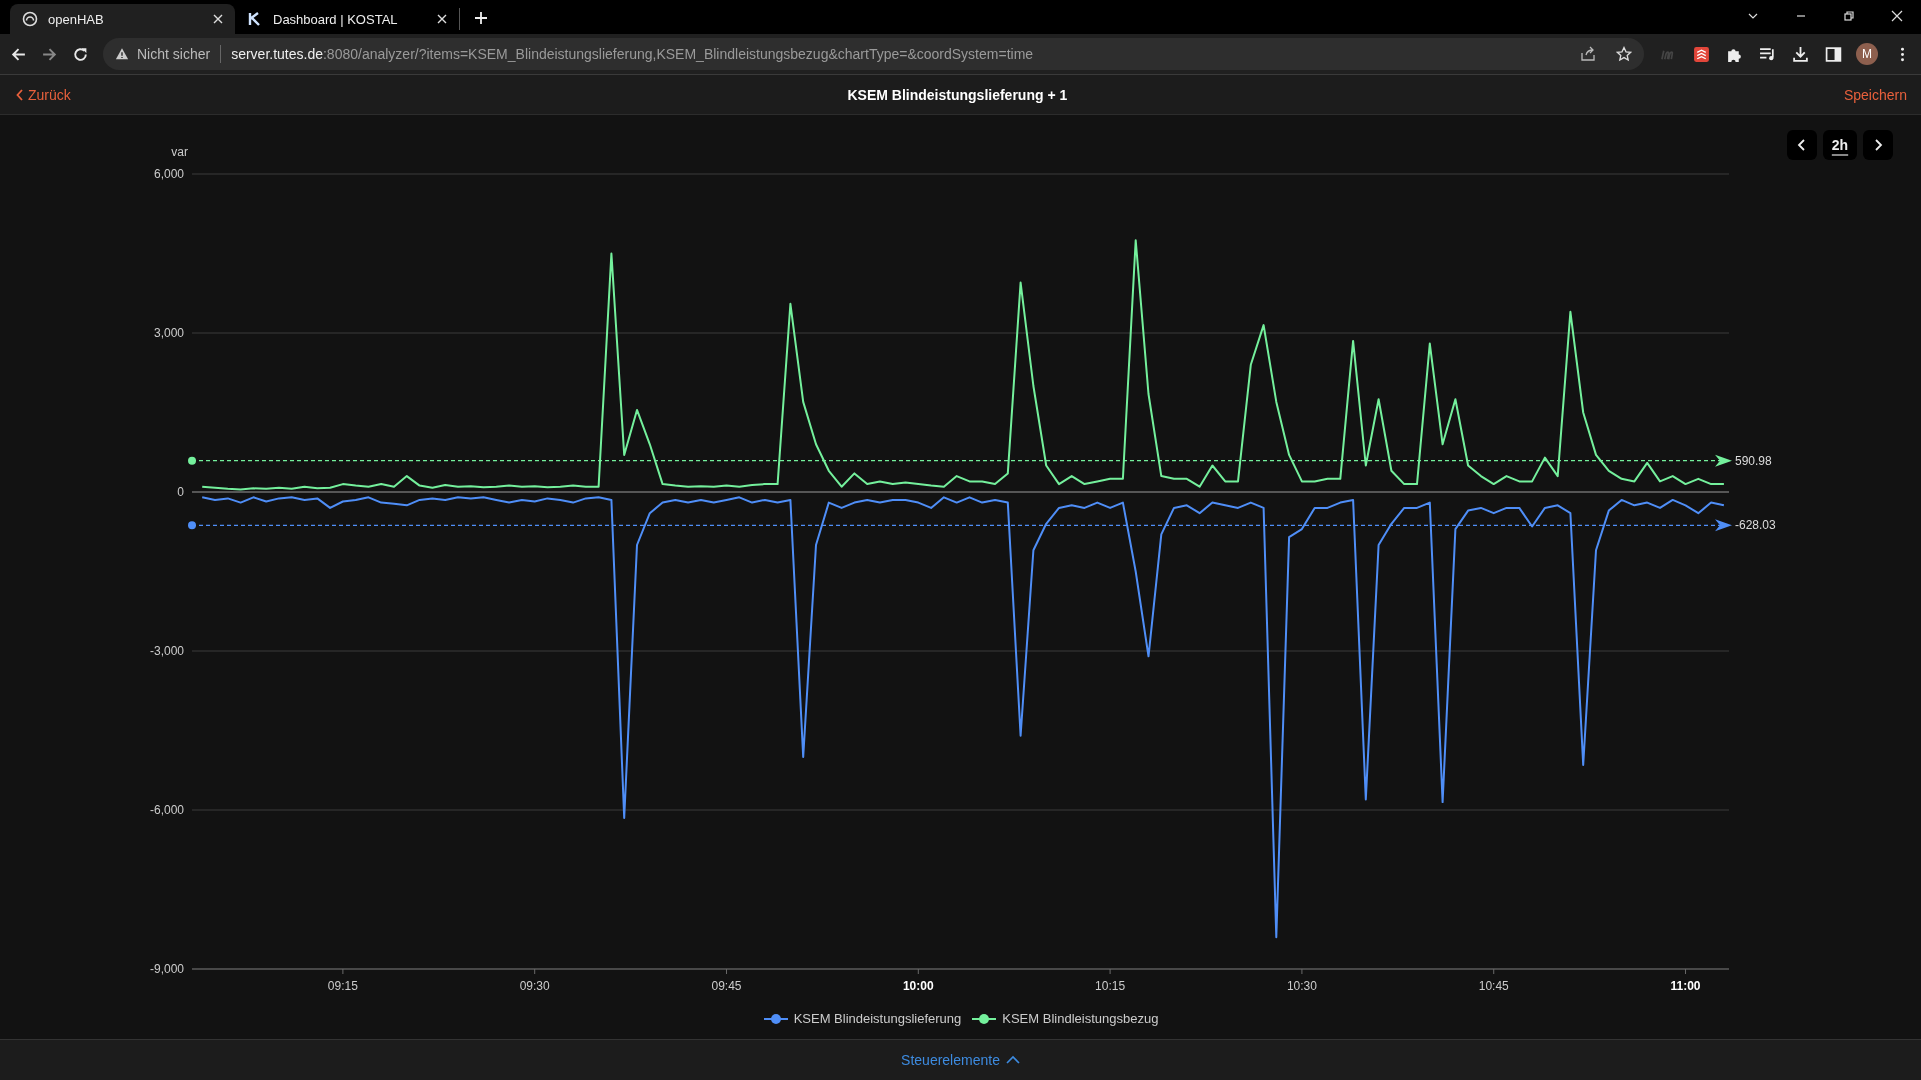 The height and width of the screenshot is (1080, 1921). What do you see at coordinates (1753, 460) in the screenshot?
I see `average-value: 590.98` at bounding box center [1753, 460].